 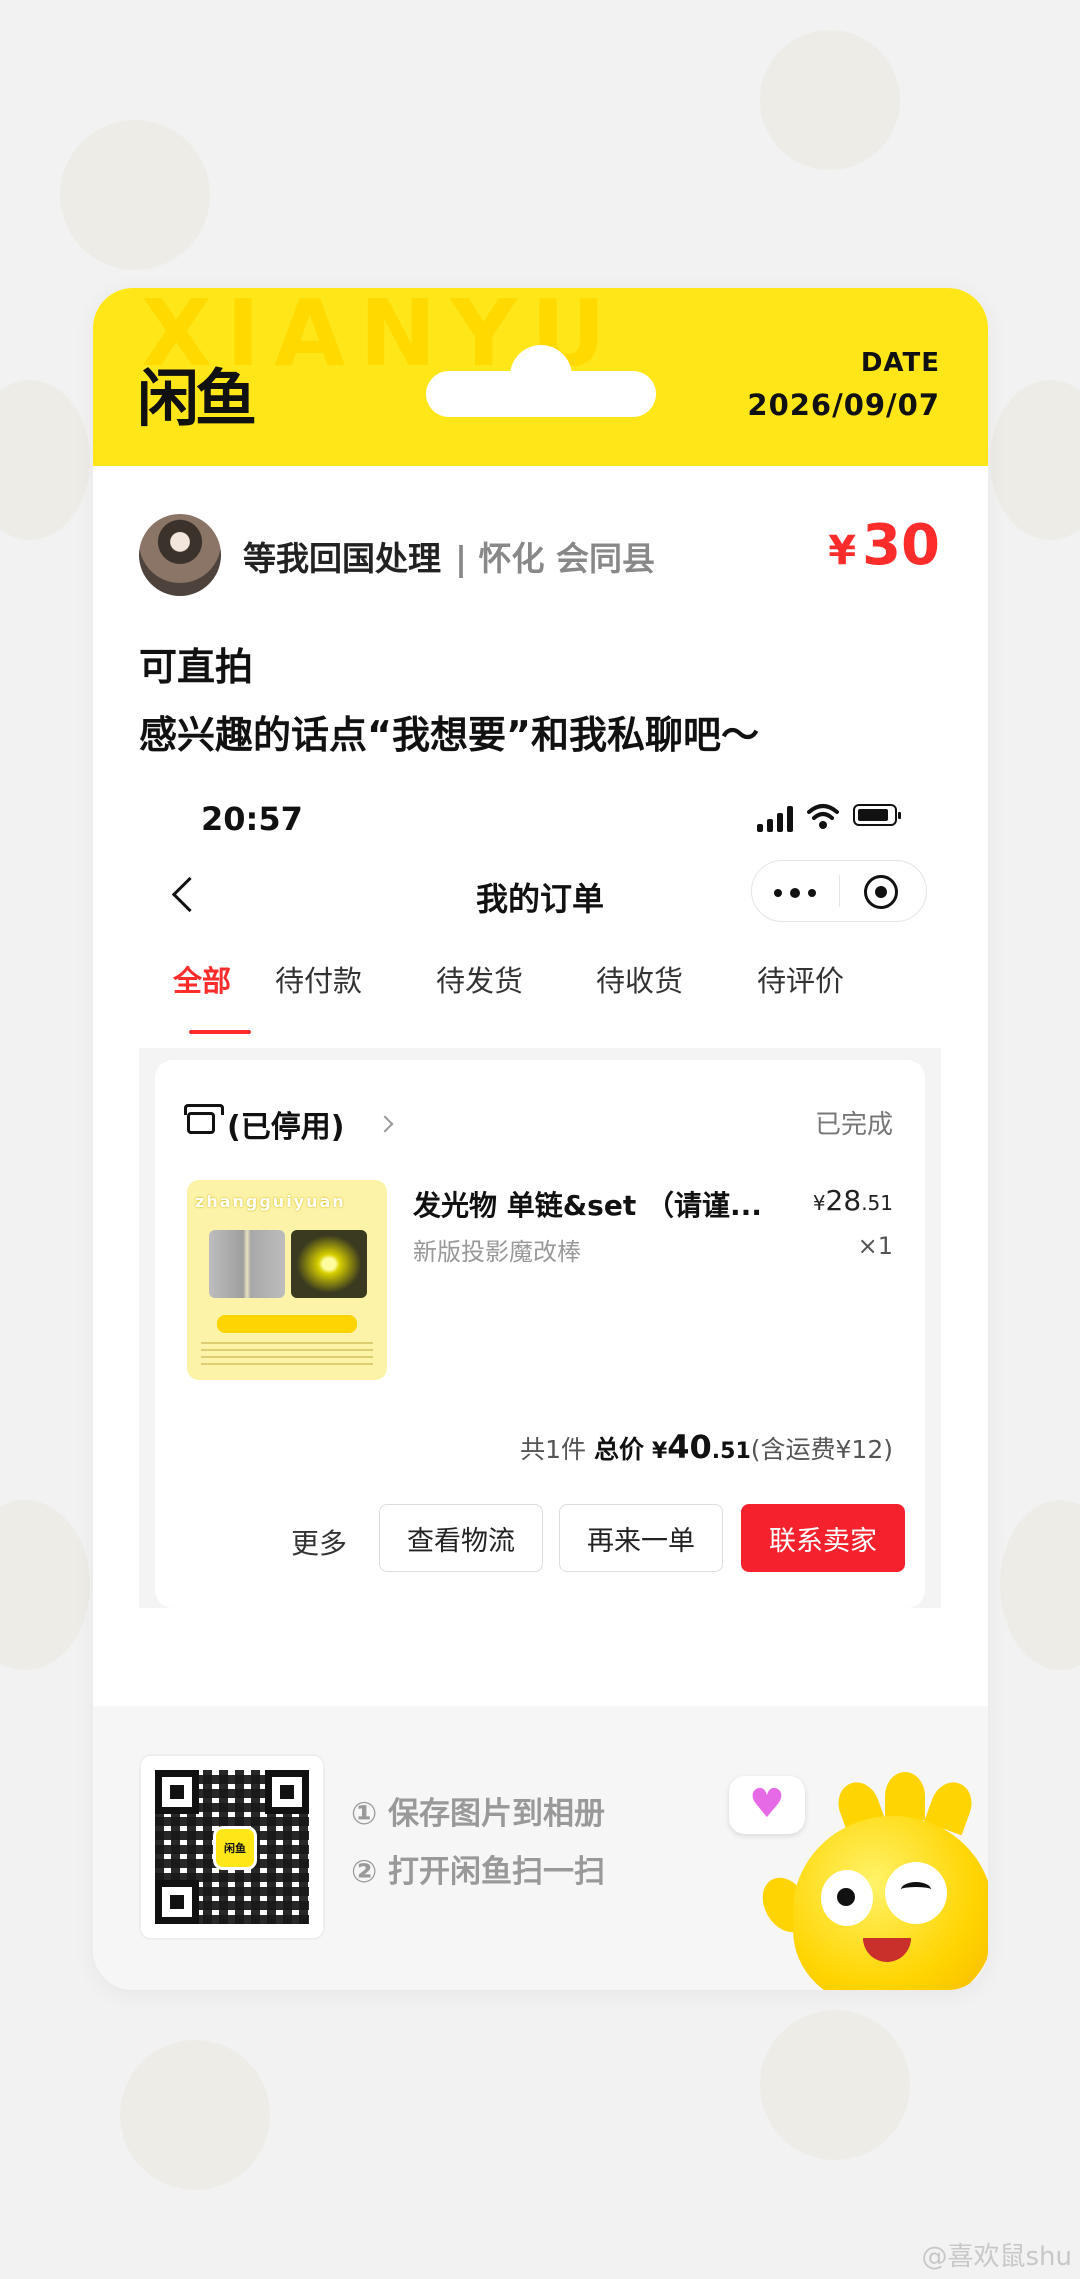 I want to click on item-thumbnail: zhangguiyuan, so click(x=287, y=1280).